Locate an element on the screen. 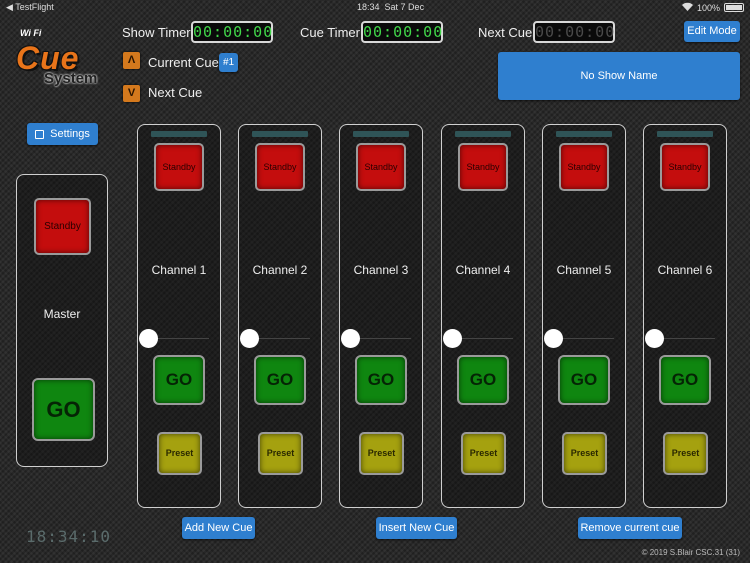 The image size is (750, 563). show-name-field: No Show Name is located at coordinates (619, 76).